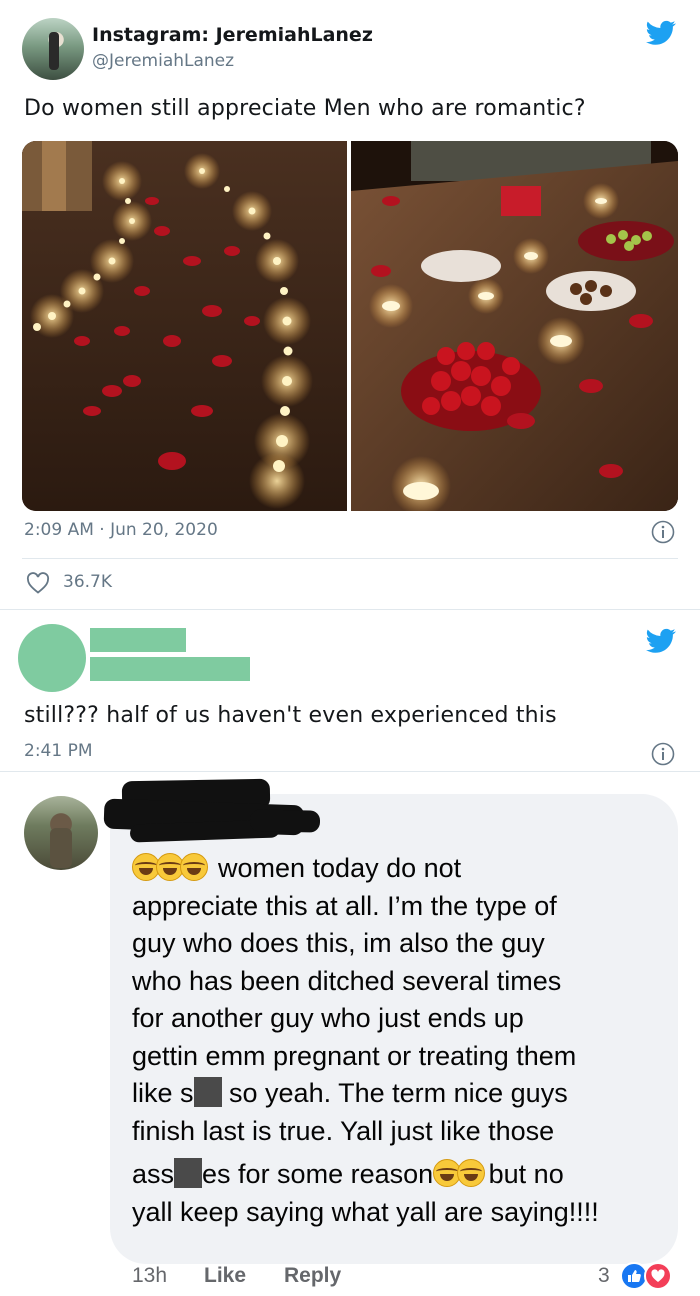 The image size is (700, 1296). I want to click on comment-line: who has been ditched several times, so click(347, 980).